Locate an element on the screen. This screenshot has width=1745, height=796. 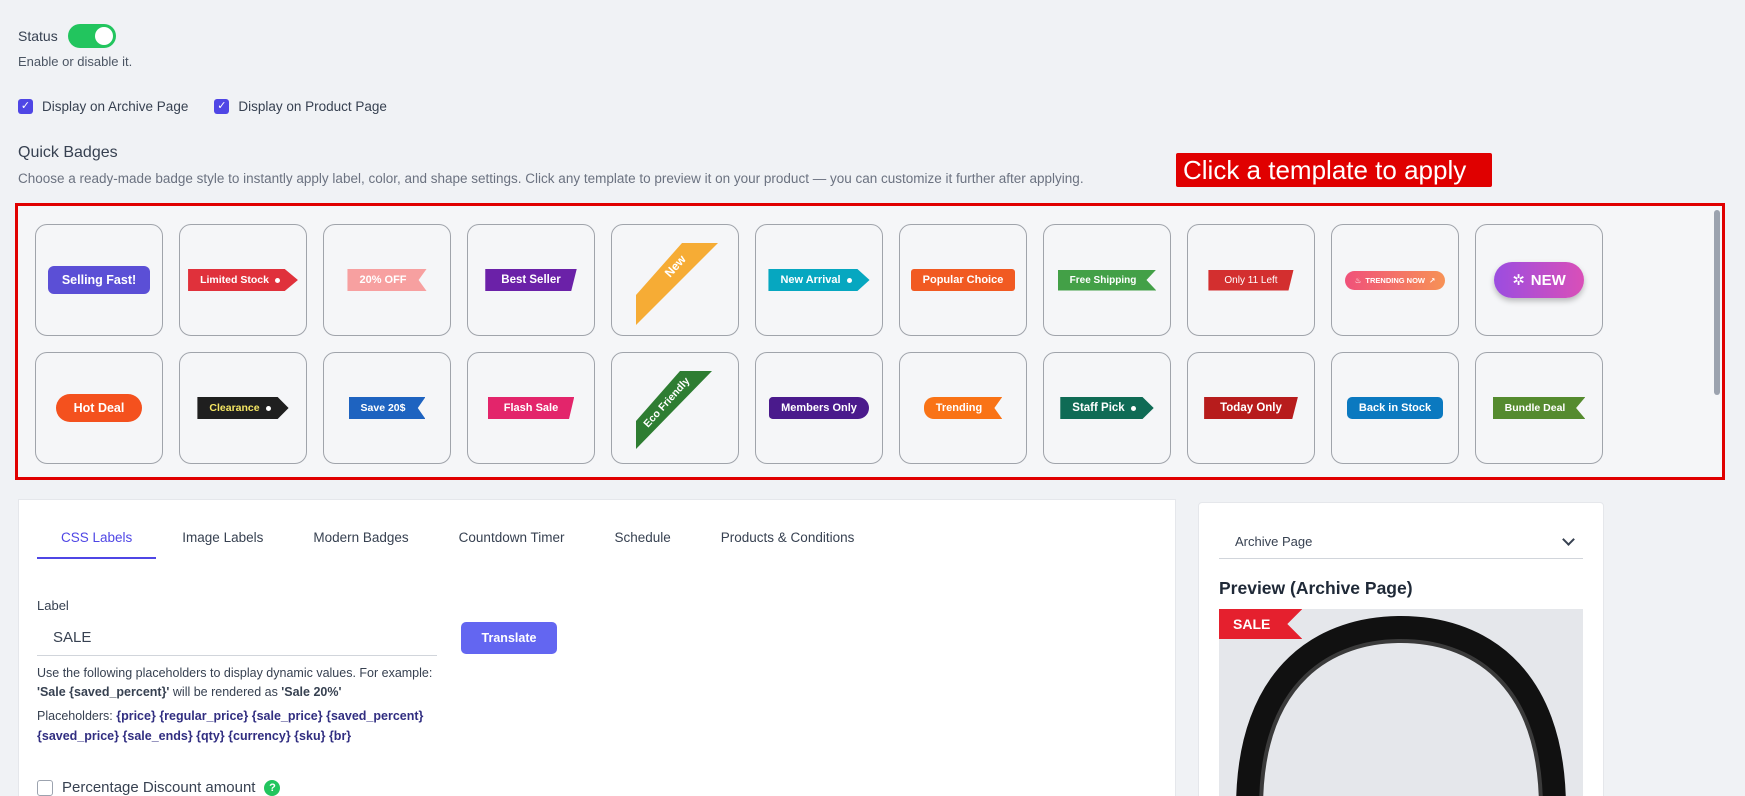
badge-preview: Staff Pick is located at coordinates (1107, 408).